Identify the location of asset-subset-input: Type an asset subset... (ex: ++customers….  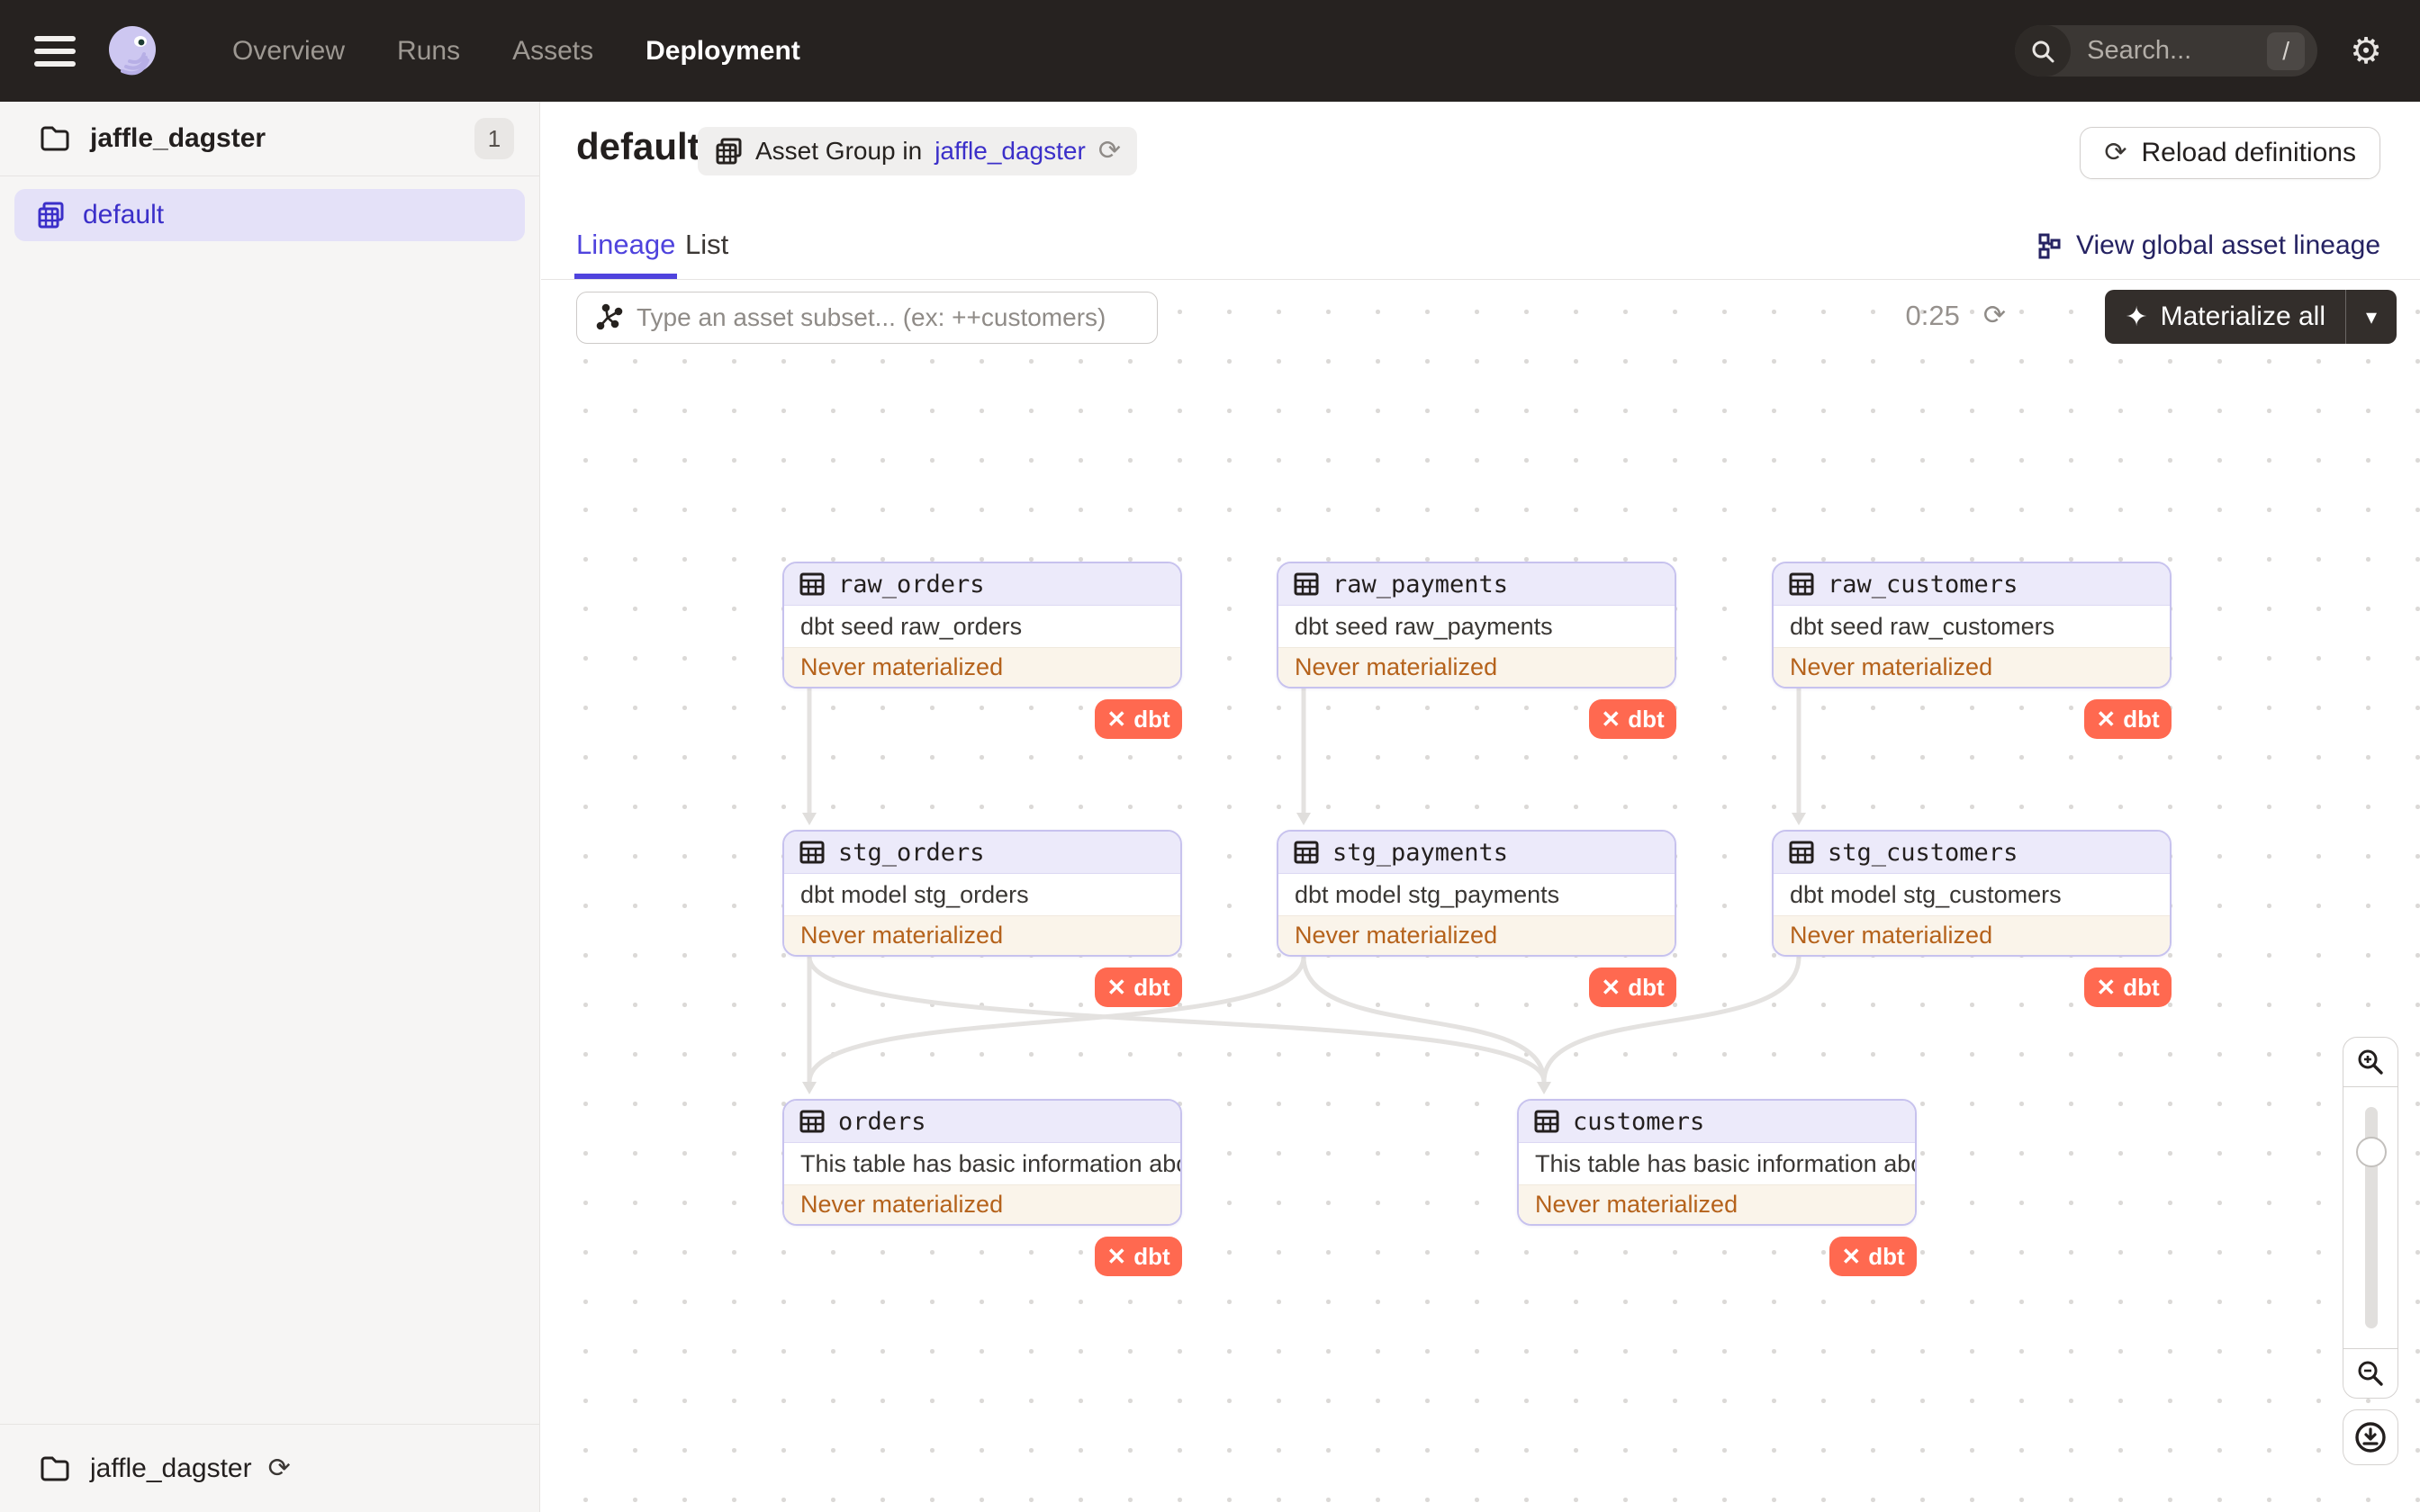
(867, 318).